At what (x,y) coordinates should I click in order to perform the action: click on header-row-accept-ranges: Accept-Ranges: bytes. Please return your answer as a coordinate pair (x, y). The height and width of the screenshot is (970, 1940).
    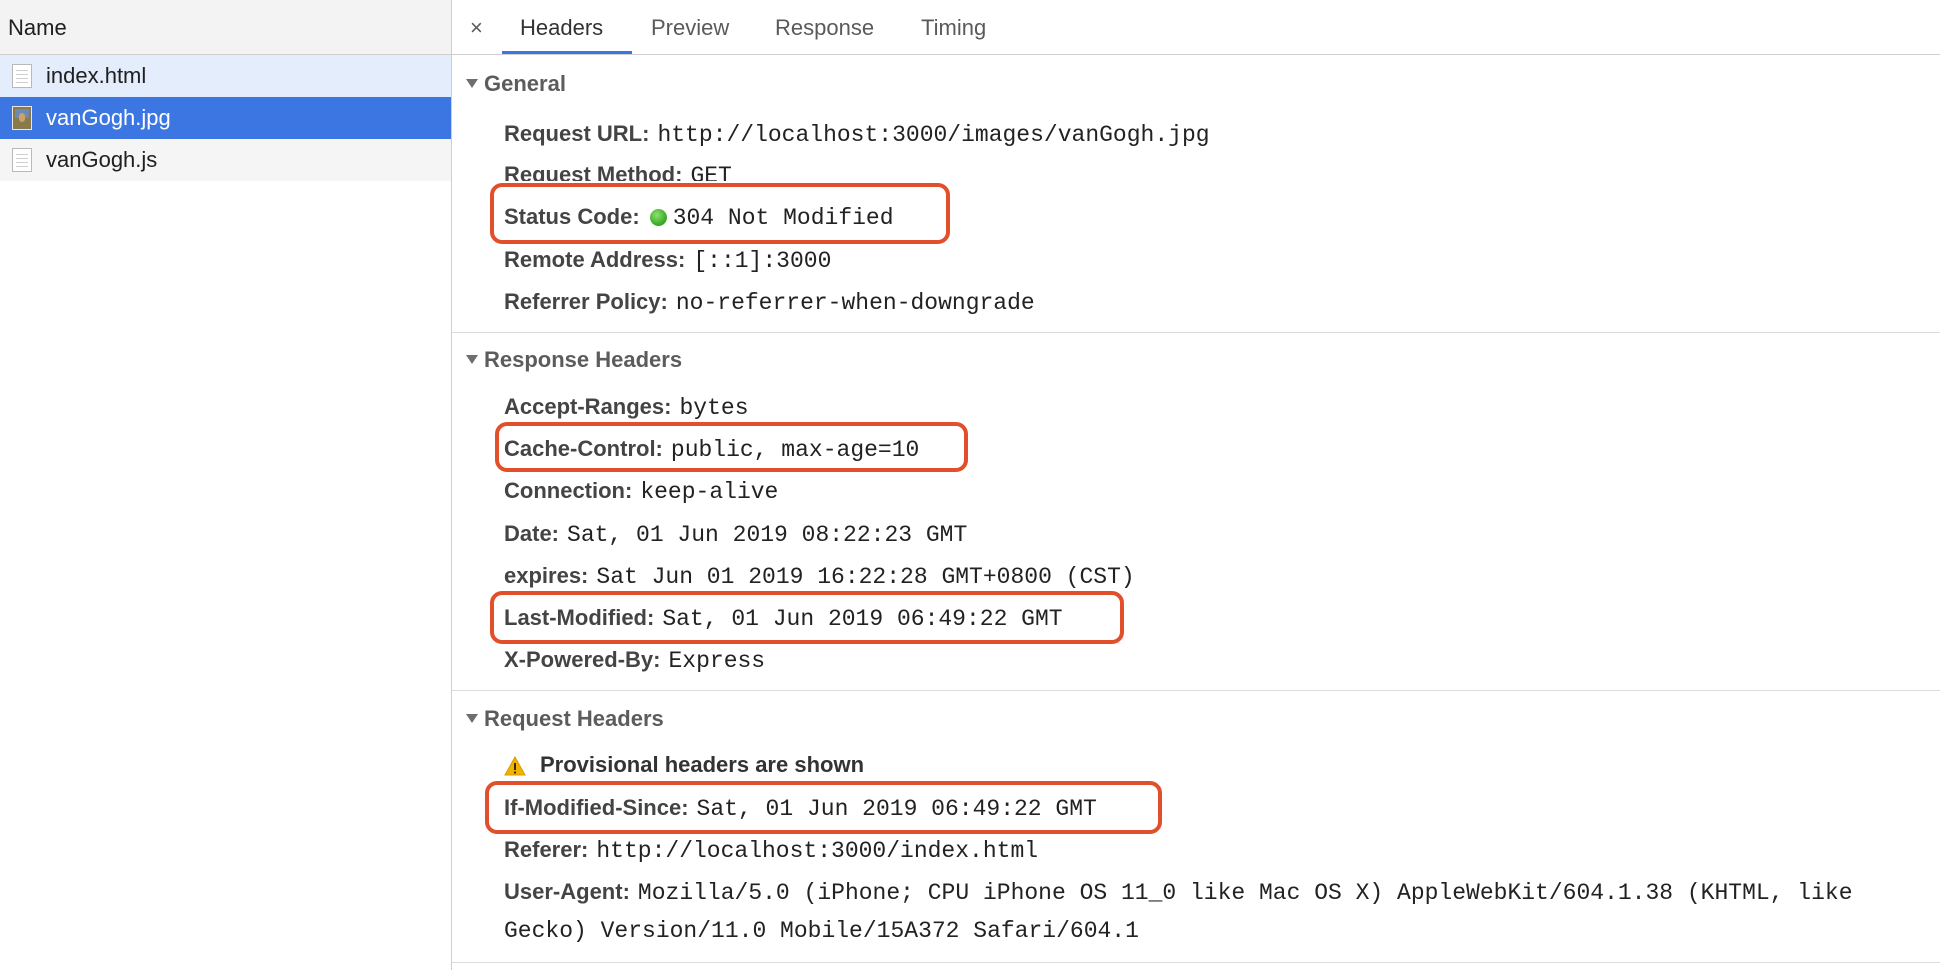
    Looking at the image, I should click on (626, 407).